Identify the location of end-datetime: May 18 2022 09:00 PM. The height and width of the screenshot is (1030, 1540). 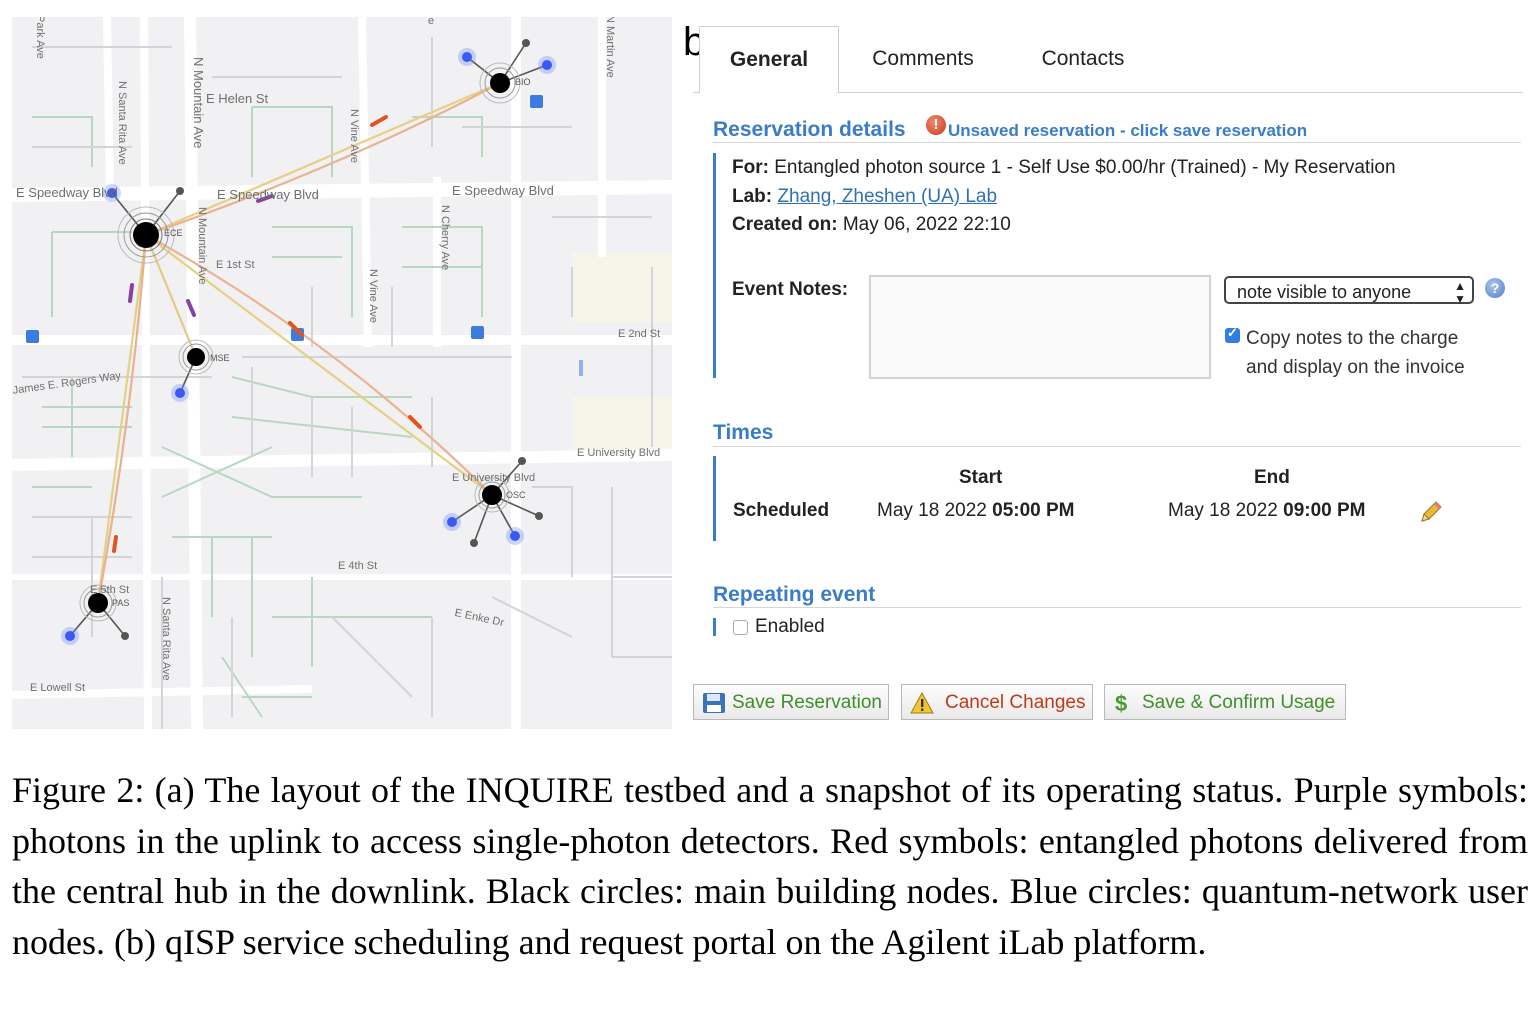
(1267, 511).